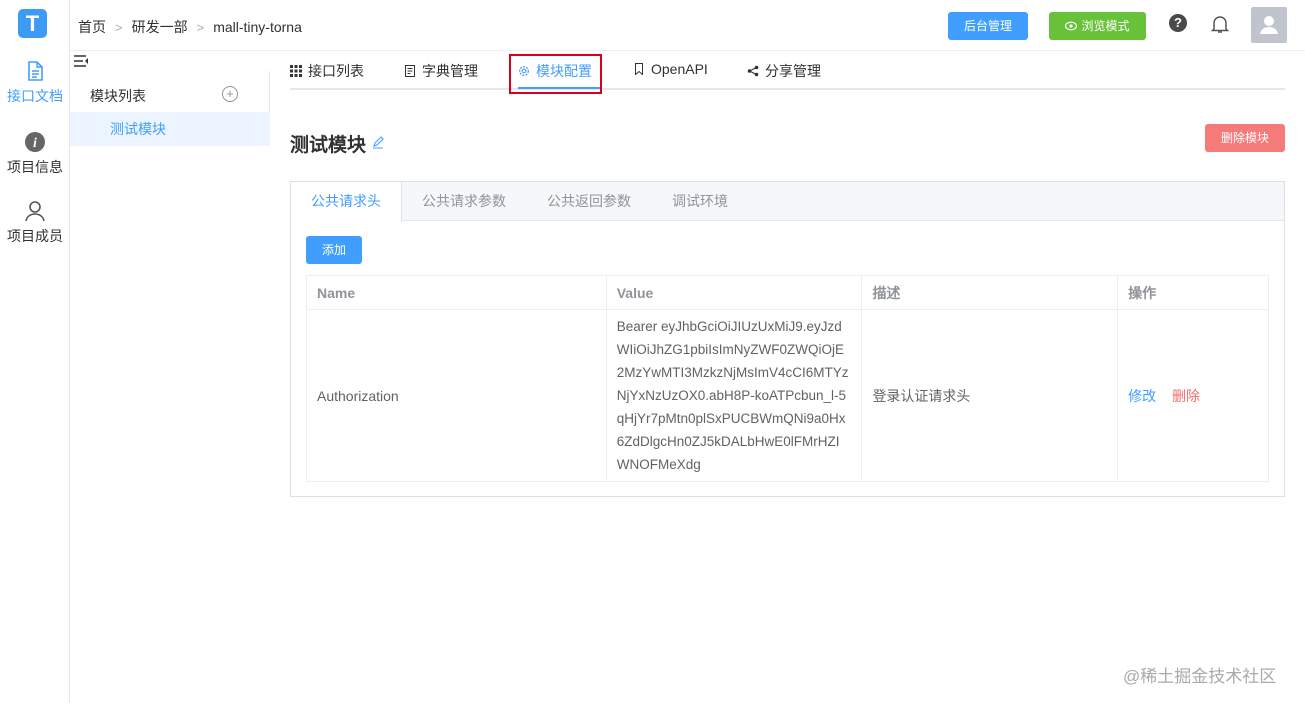  I want to click on sidebar-divider, so click(269, 92).